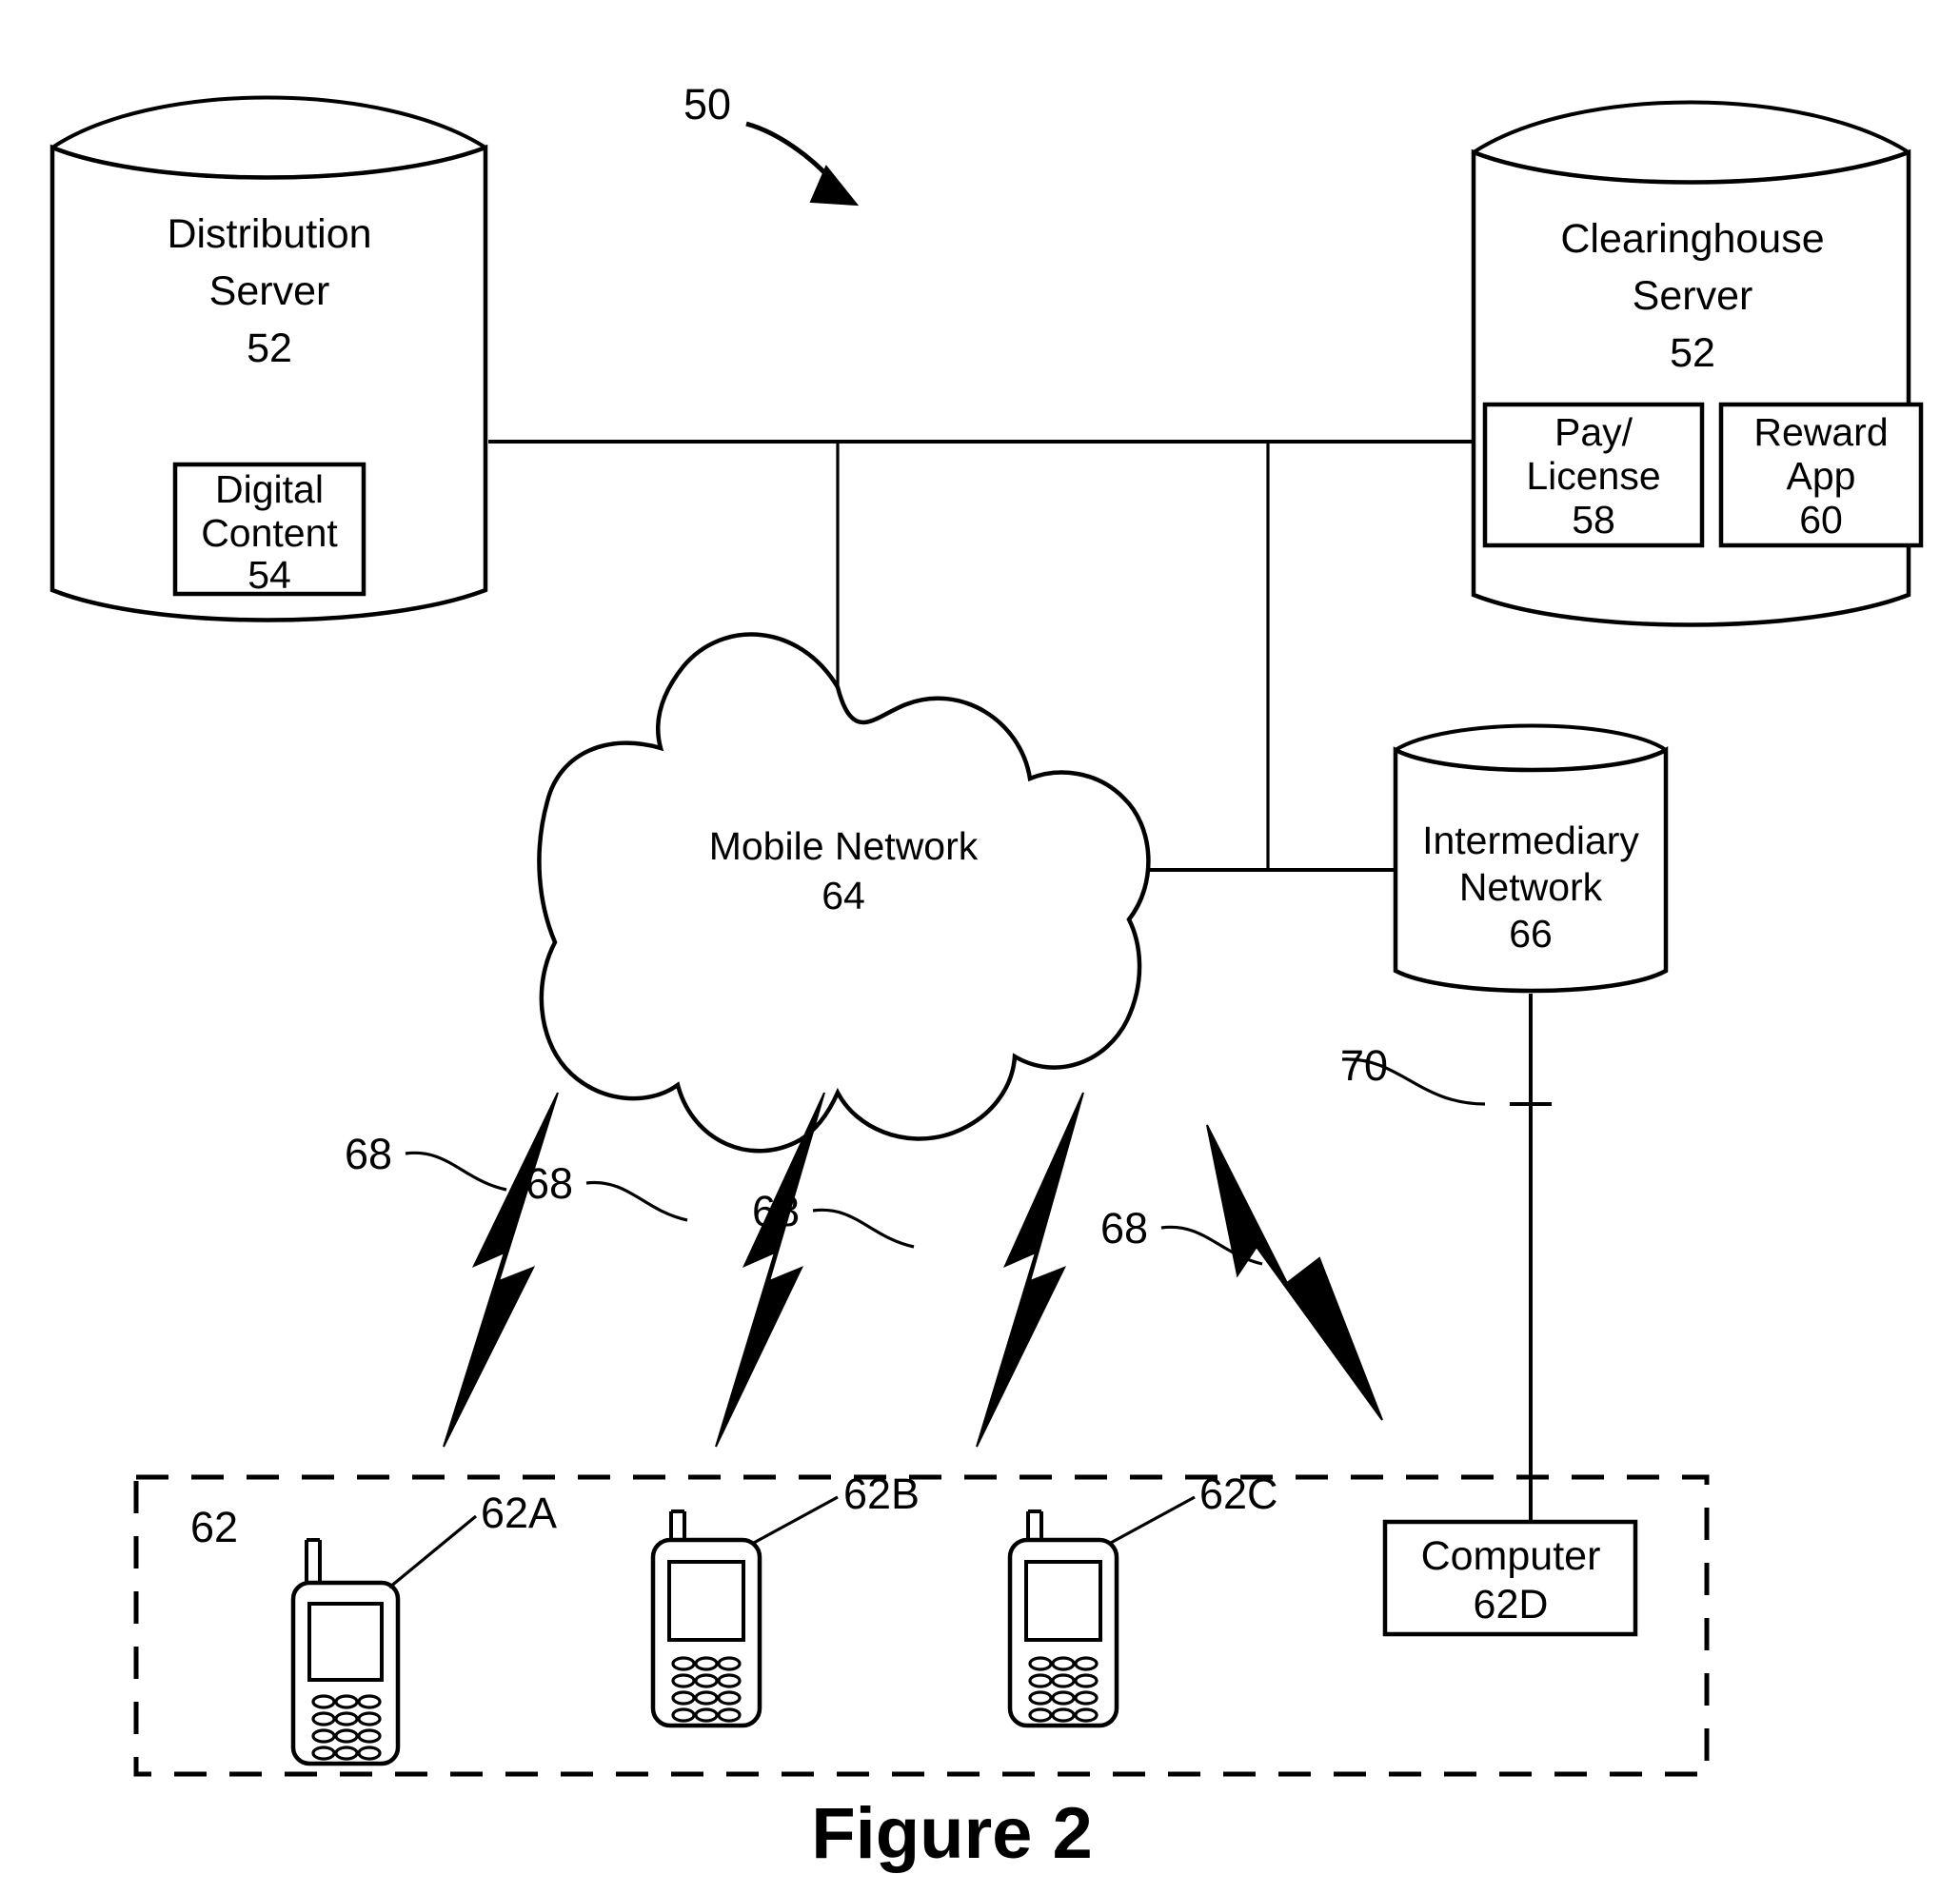  What do you see at coordinates (844, 846) in the screenshot?
I see `mobile-network-label: Mobile Network` at bounding box center [844, 846].